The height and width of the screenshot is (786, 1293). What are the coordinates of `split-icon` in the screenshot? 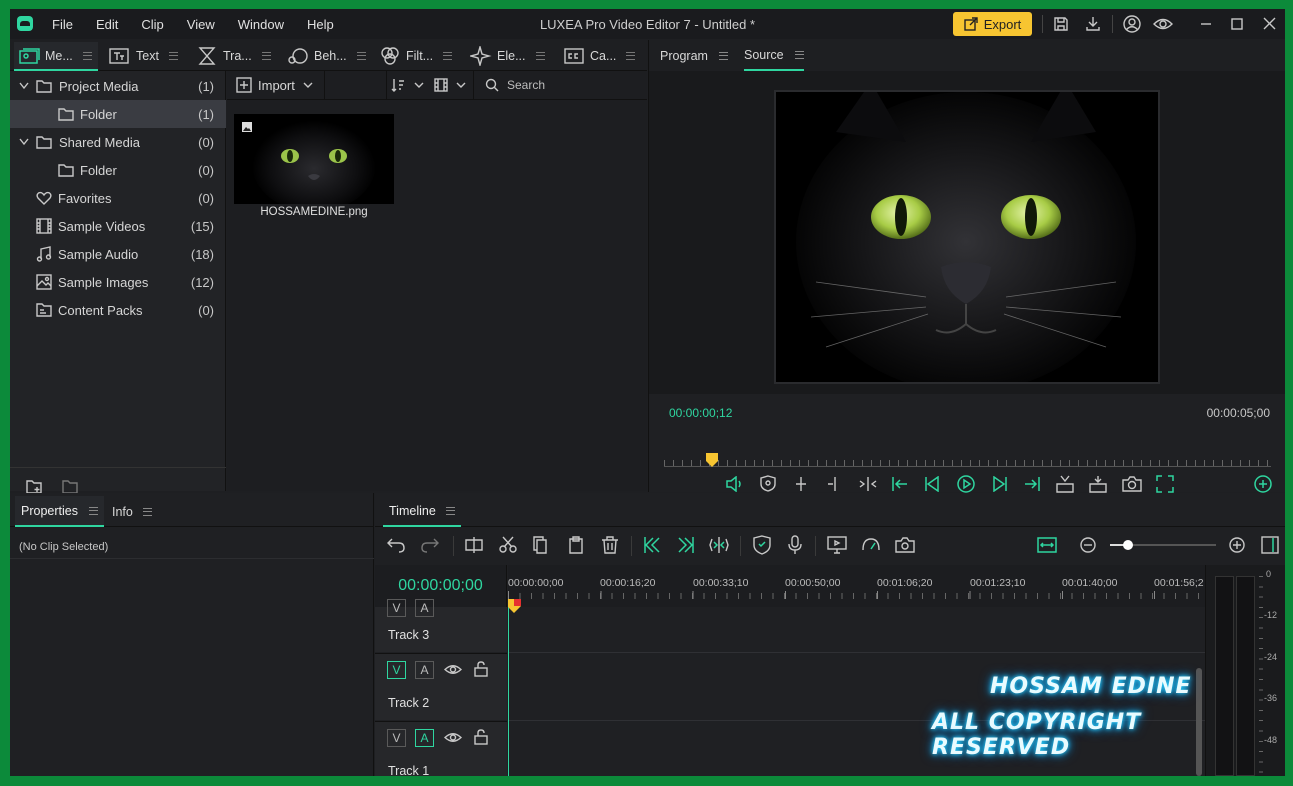 It's located at (474, 545).